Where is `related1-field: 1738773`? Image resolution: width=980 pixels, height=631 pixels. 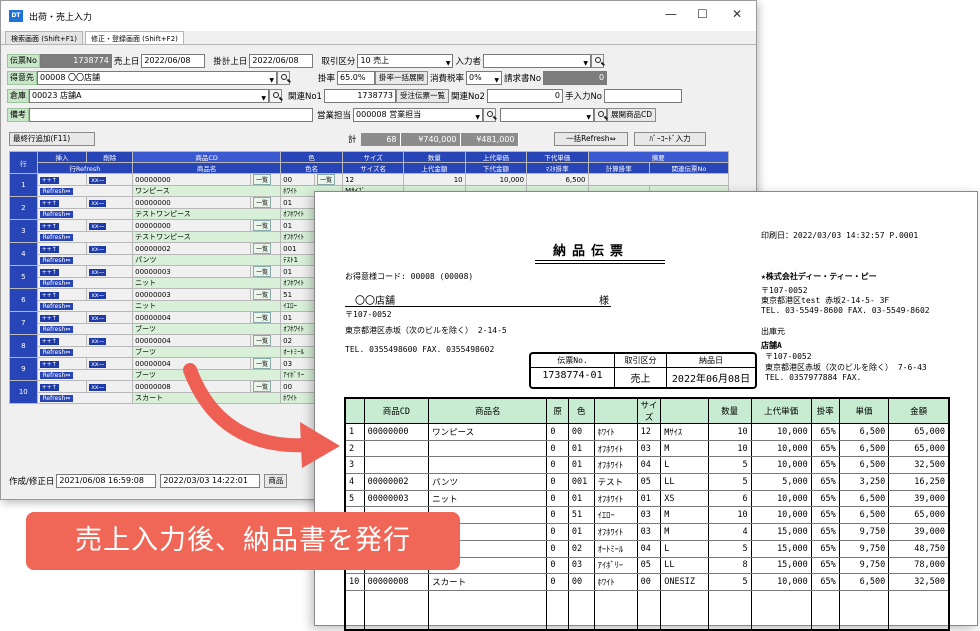 related1-field: 1738773 is located at coordinates (359, 96).